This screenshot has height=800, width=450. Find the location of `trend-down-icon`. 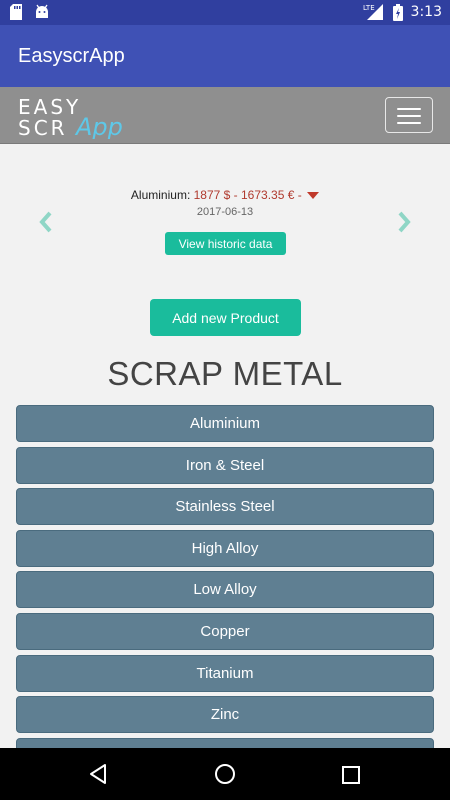

trend-down-icon is located at coordinates (313, 196).